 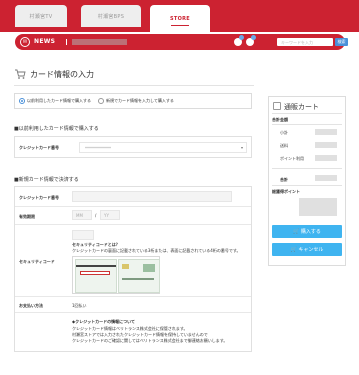 What do you see at coordinates (83, 235) in the screenshot?
I see `security-code-input` at bounding box center [83, 235].